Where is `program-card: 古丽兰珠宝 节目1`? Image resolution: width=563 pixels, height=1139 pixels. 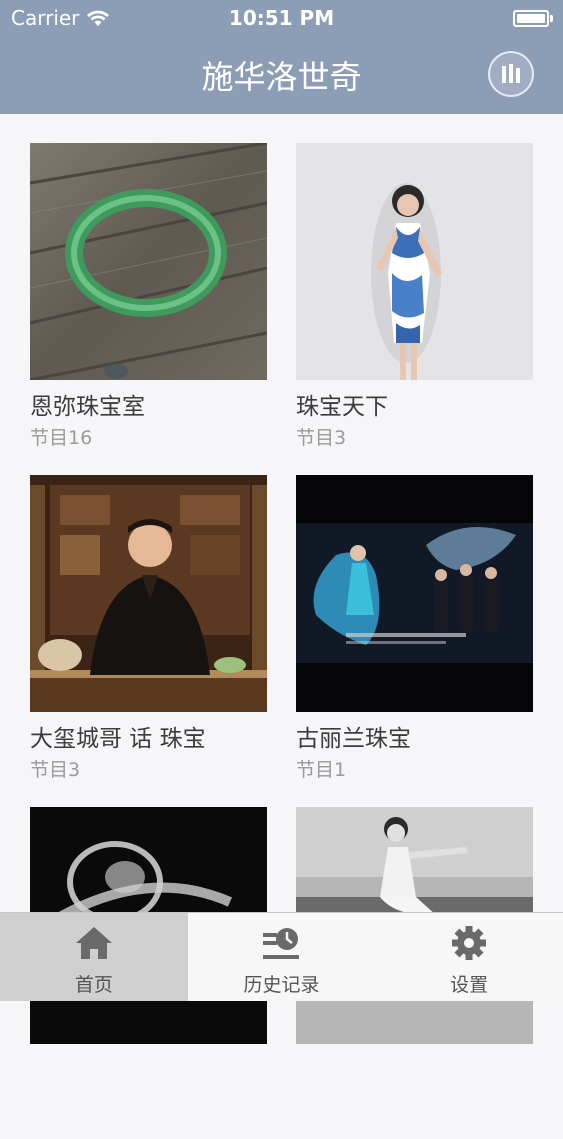
program-card: 古丽兰珠宝 节目1 is located at coordinates (414, 641).